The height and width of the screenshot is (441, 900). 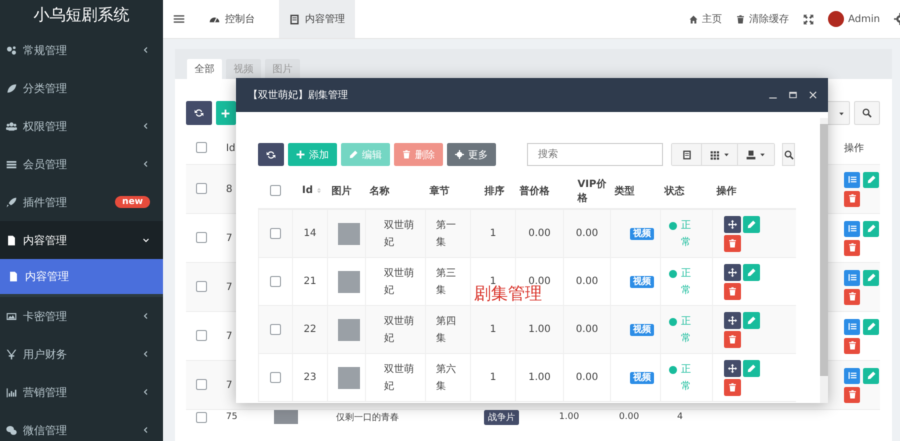 I want to click on header-link: 主页, so click(x=705, y=19).